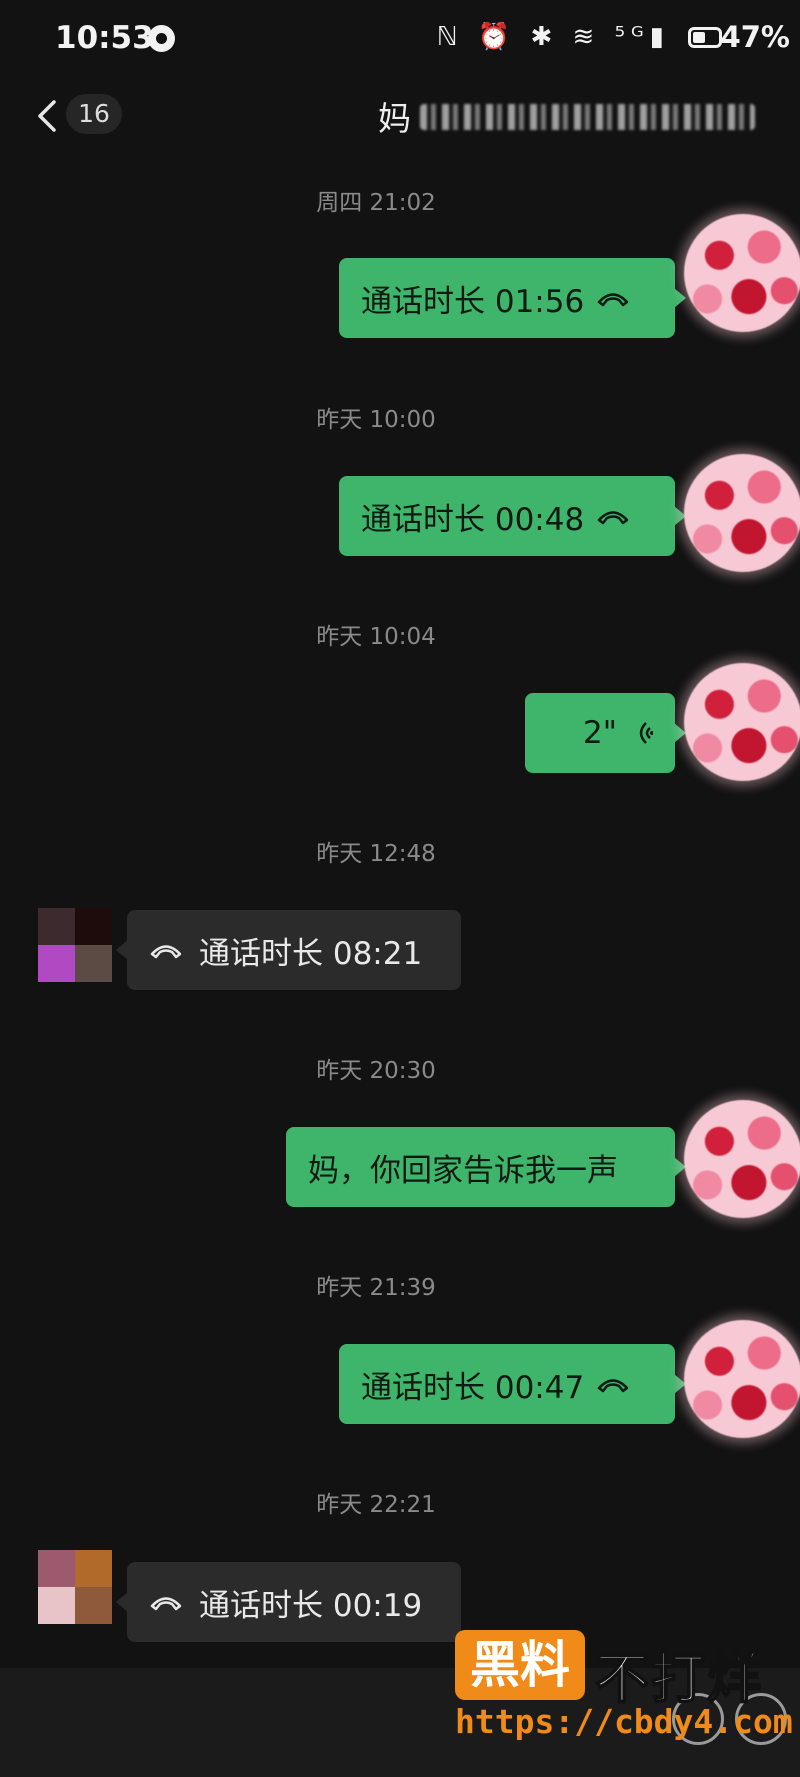 The width and height of the screenshot is (800, 1777). I want to click on watermark-logo: 黑料, so click(520, 1665).